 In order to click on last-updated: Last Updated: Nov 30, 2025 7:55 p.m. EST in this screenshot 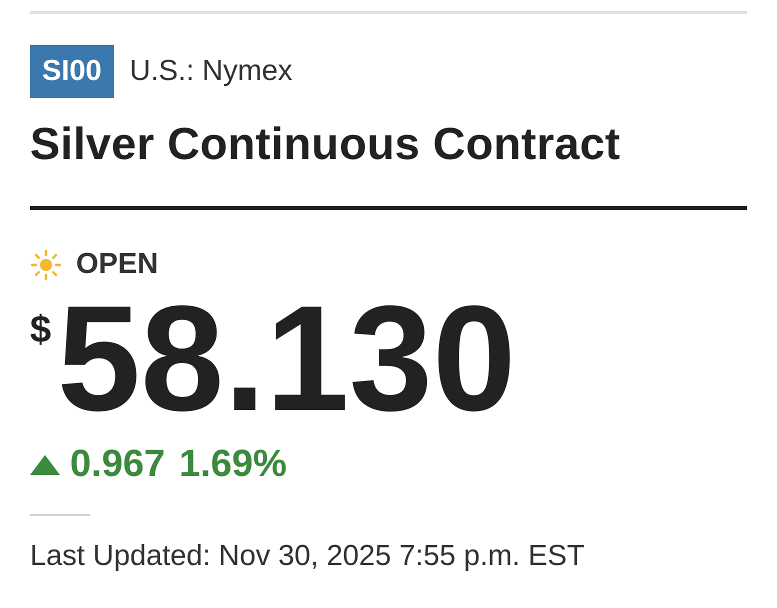, I will do `click(308, 556)`.